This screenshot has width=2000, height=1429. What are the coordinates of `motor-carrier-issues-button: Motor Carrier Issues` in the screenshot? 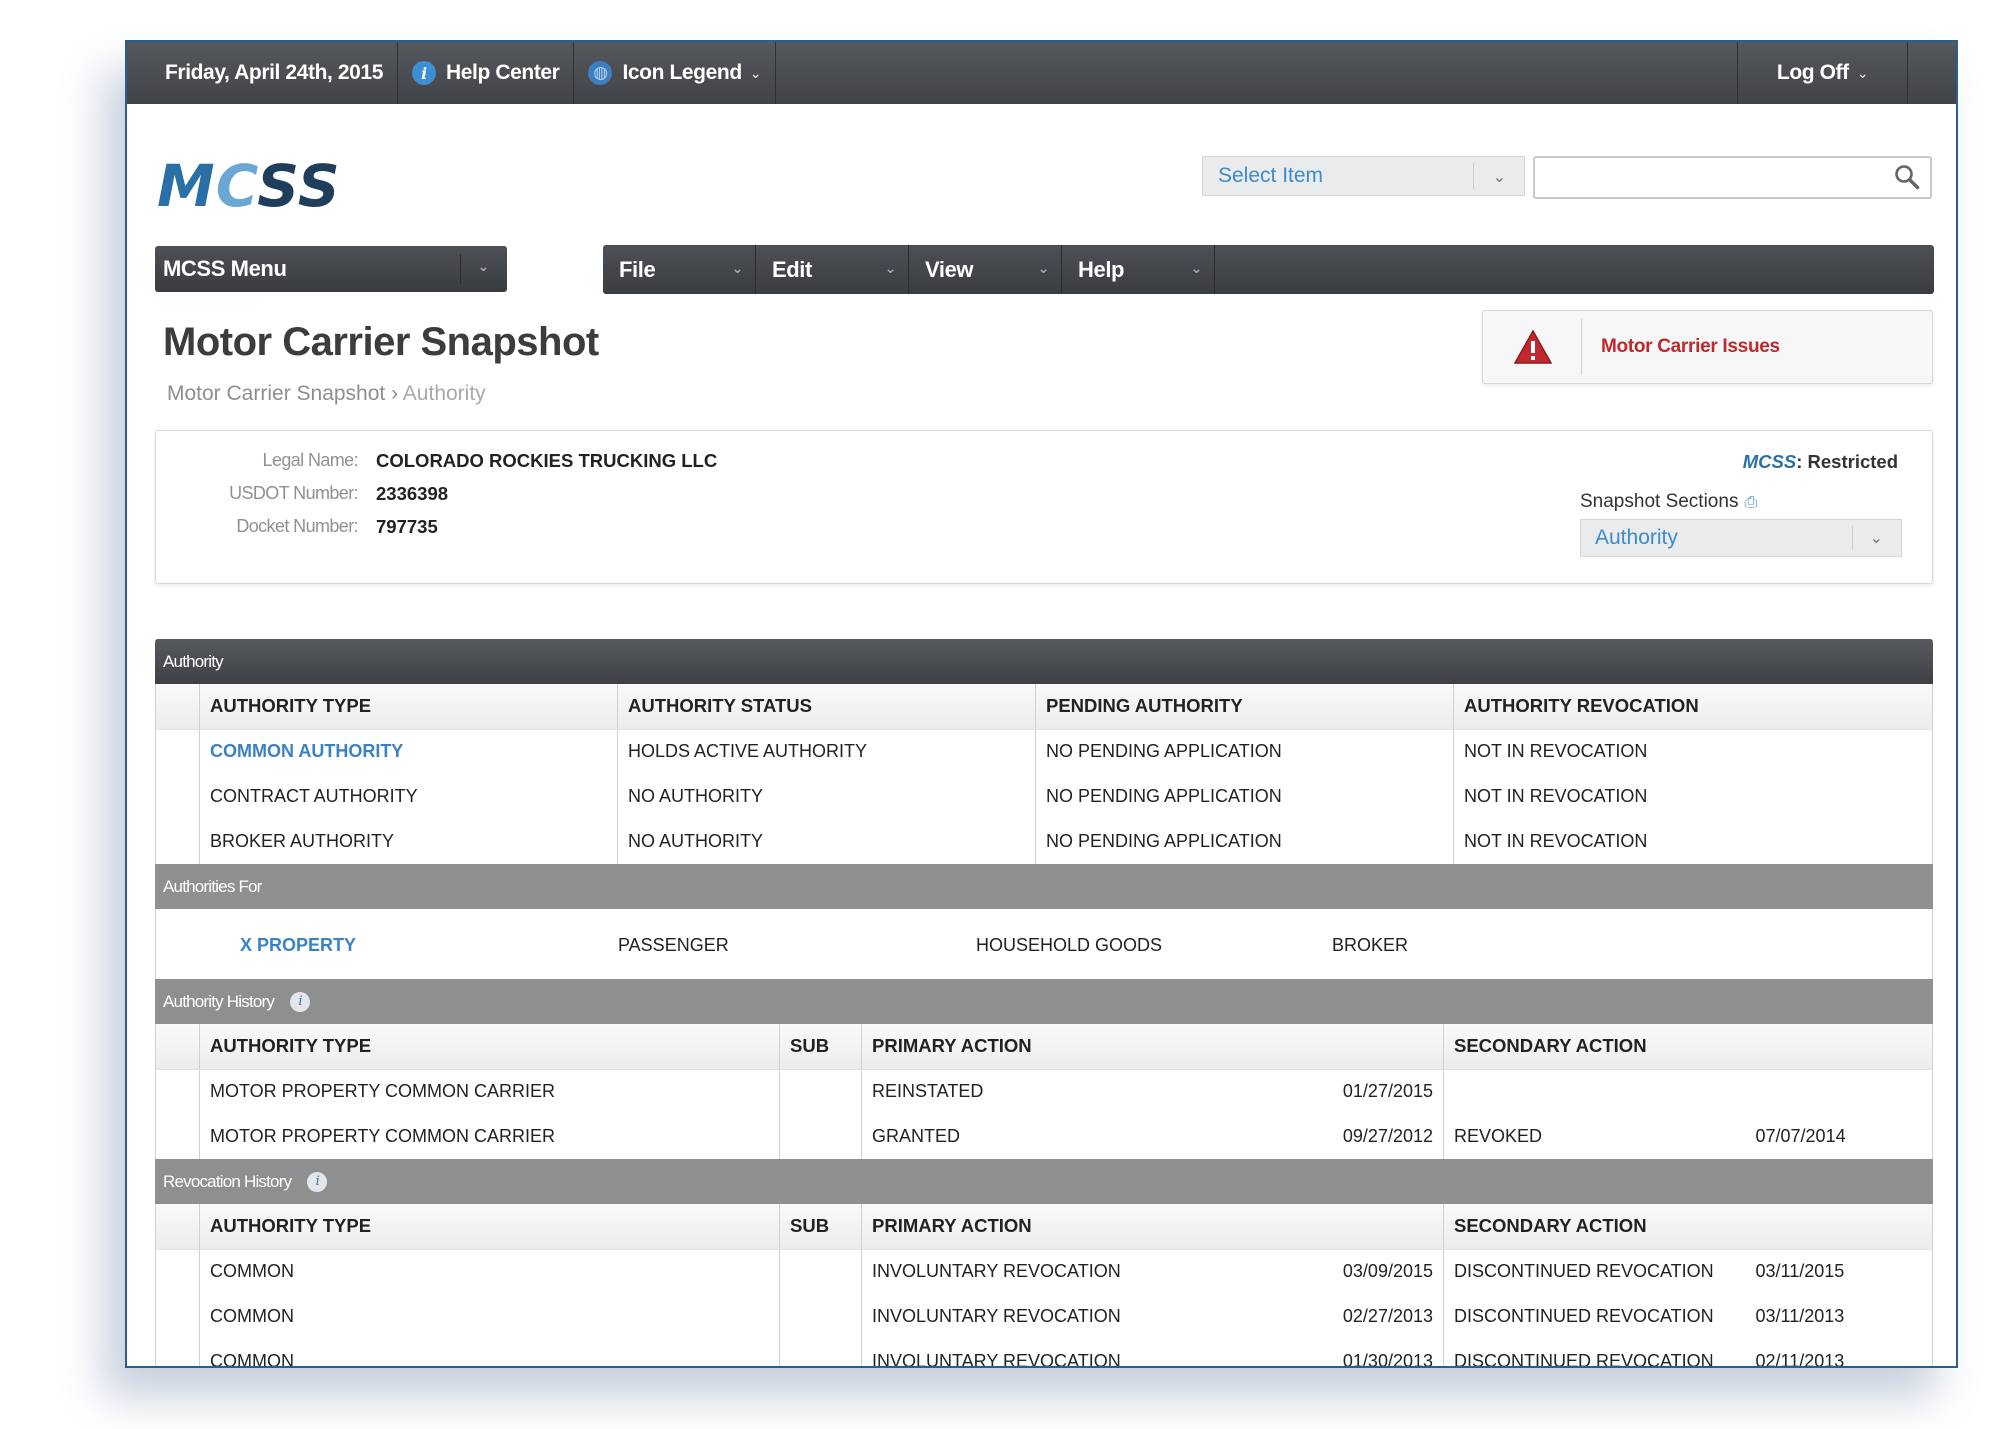 It's located at (1707, 347).